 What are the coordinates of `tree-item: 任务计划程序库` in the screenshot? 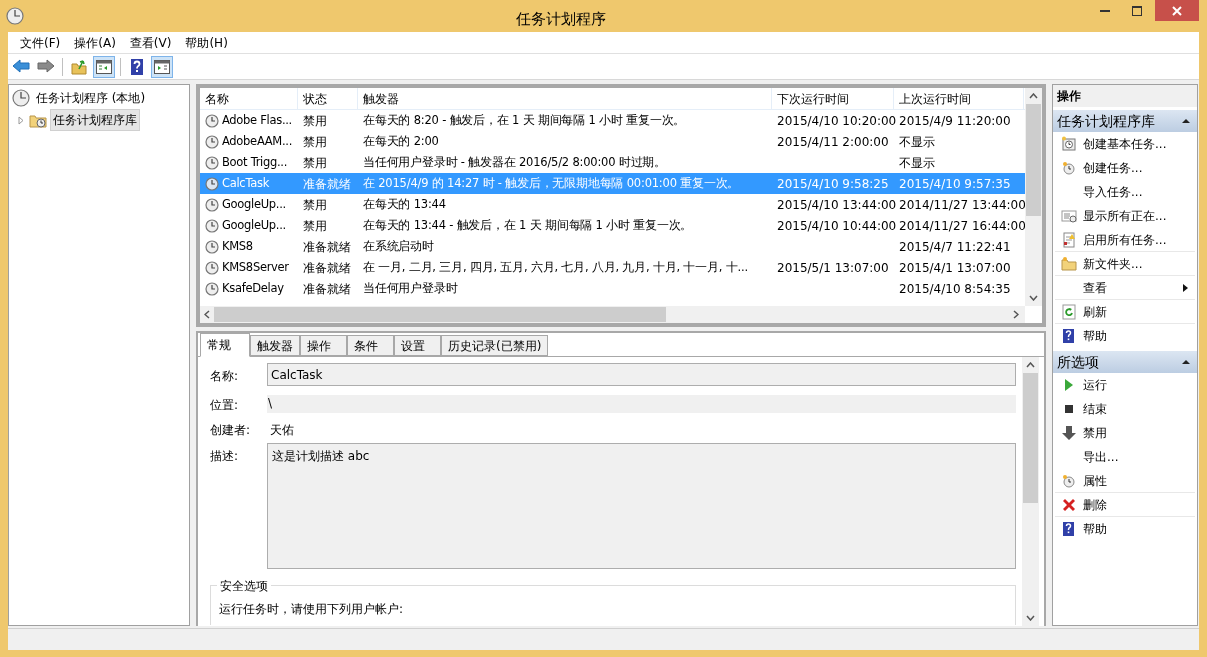 It's located at (95, 120).